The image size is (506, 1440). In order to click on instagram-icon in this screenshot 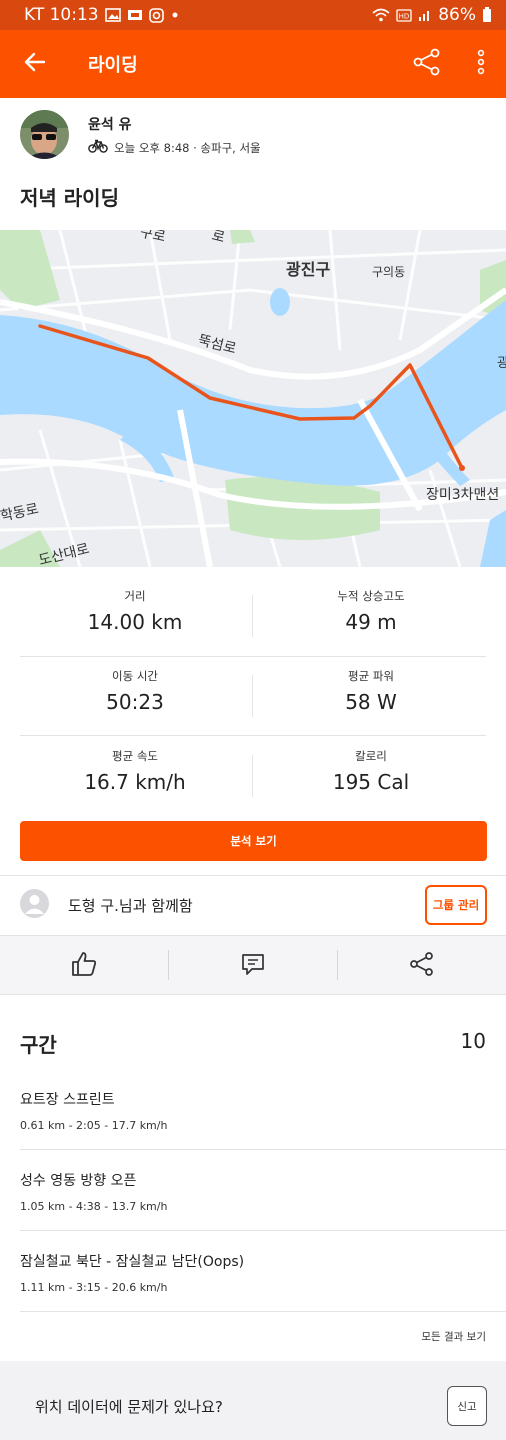, I will do `click(156, 15)`.